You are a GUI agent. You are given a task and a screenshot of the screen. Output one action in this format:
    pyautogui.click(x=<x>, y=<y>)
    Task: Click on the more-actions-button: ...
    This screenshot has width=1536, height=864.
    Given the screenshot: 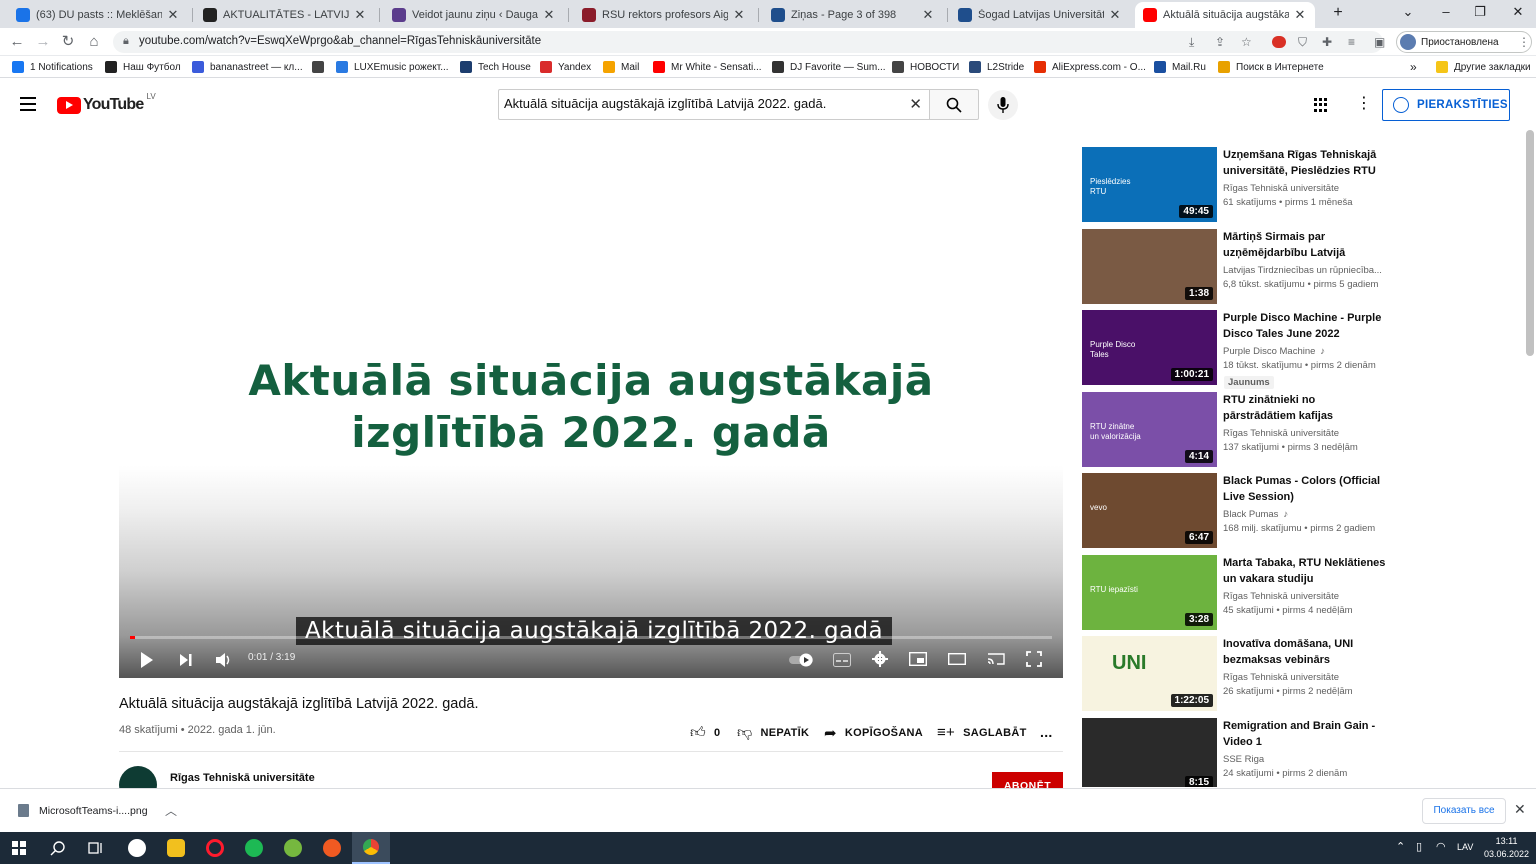 What is the action you would take?
    pyautogui.click(x=1046, y=732)
    